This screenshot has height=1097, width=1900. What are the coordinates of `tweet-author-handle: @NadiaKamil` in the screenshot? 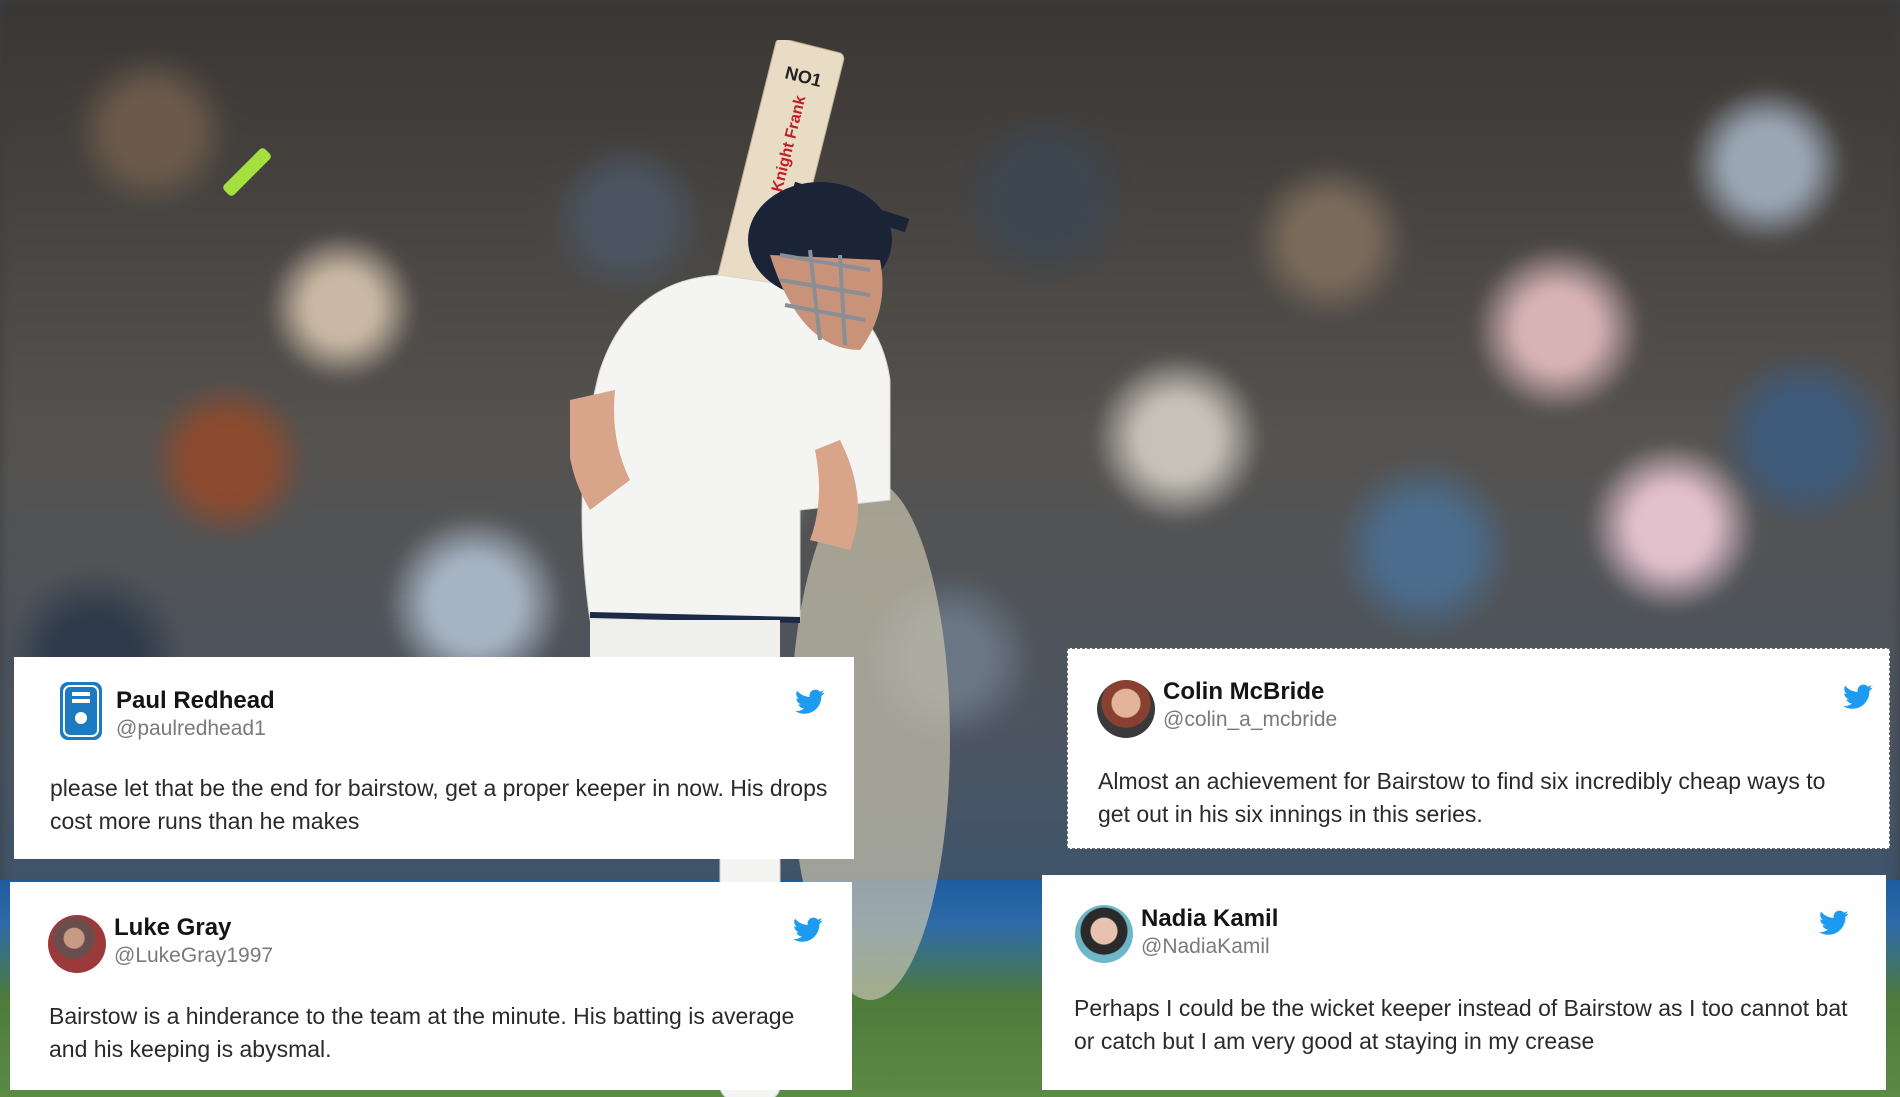 It's located at (1205, 947).